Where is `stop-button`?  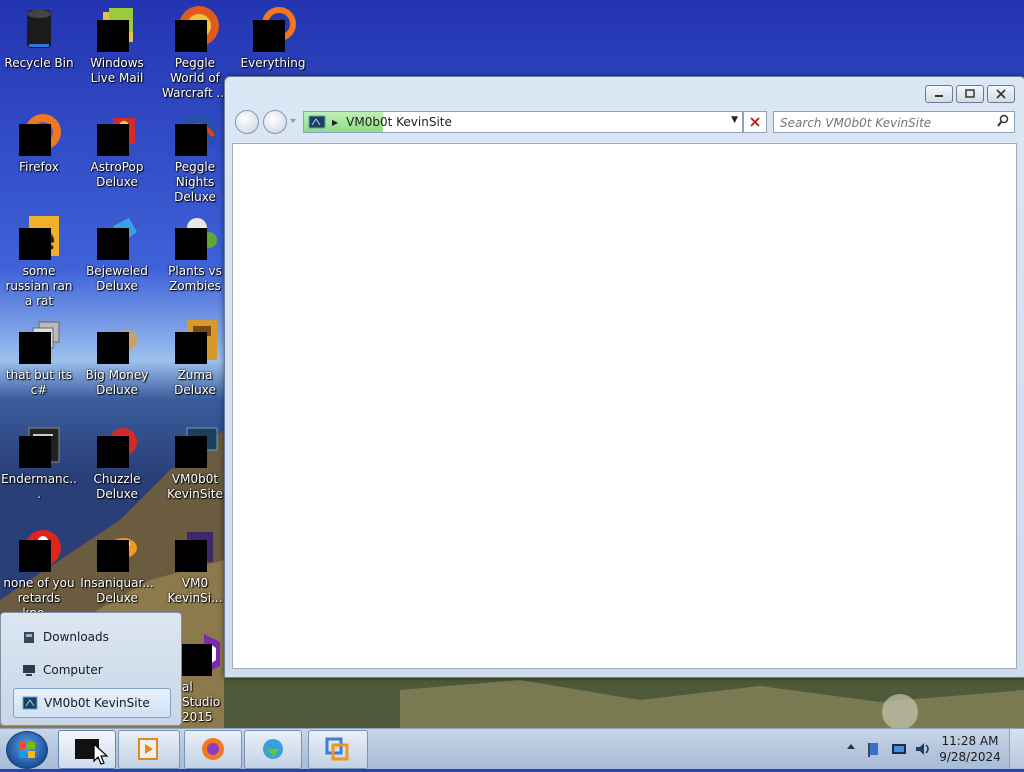
stop-button is located at coordinates (755, 122).